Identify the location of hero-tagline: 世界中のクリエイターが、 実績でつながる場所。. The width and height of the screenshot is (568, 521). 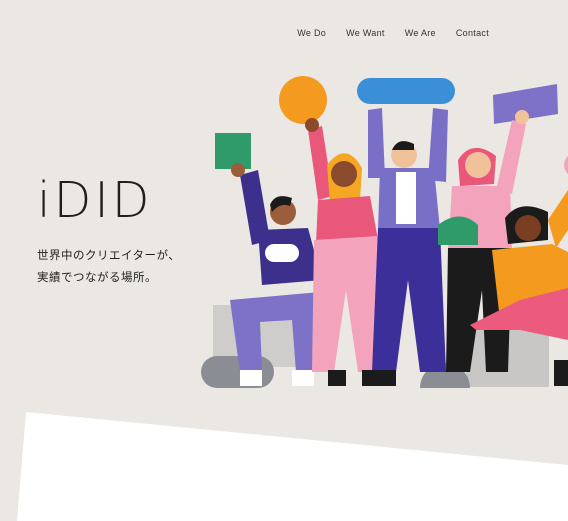
(108, 266).